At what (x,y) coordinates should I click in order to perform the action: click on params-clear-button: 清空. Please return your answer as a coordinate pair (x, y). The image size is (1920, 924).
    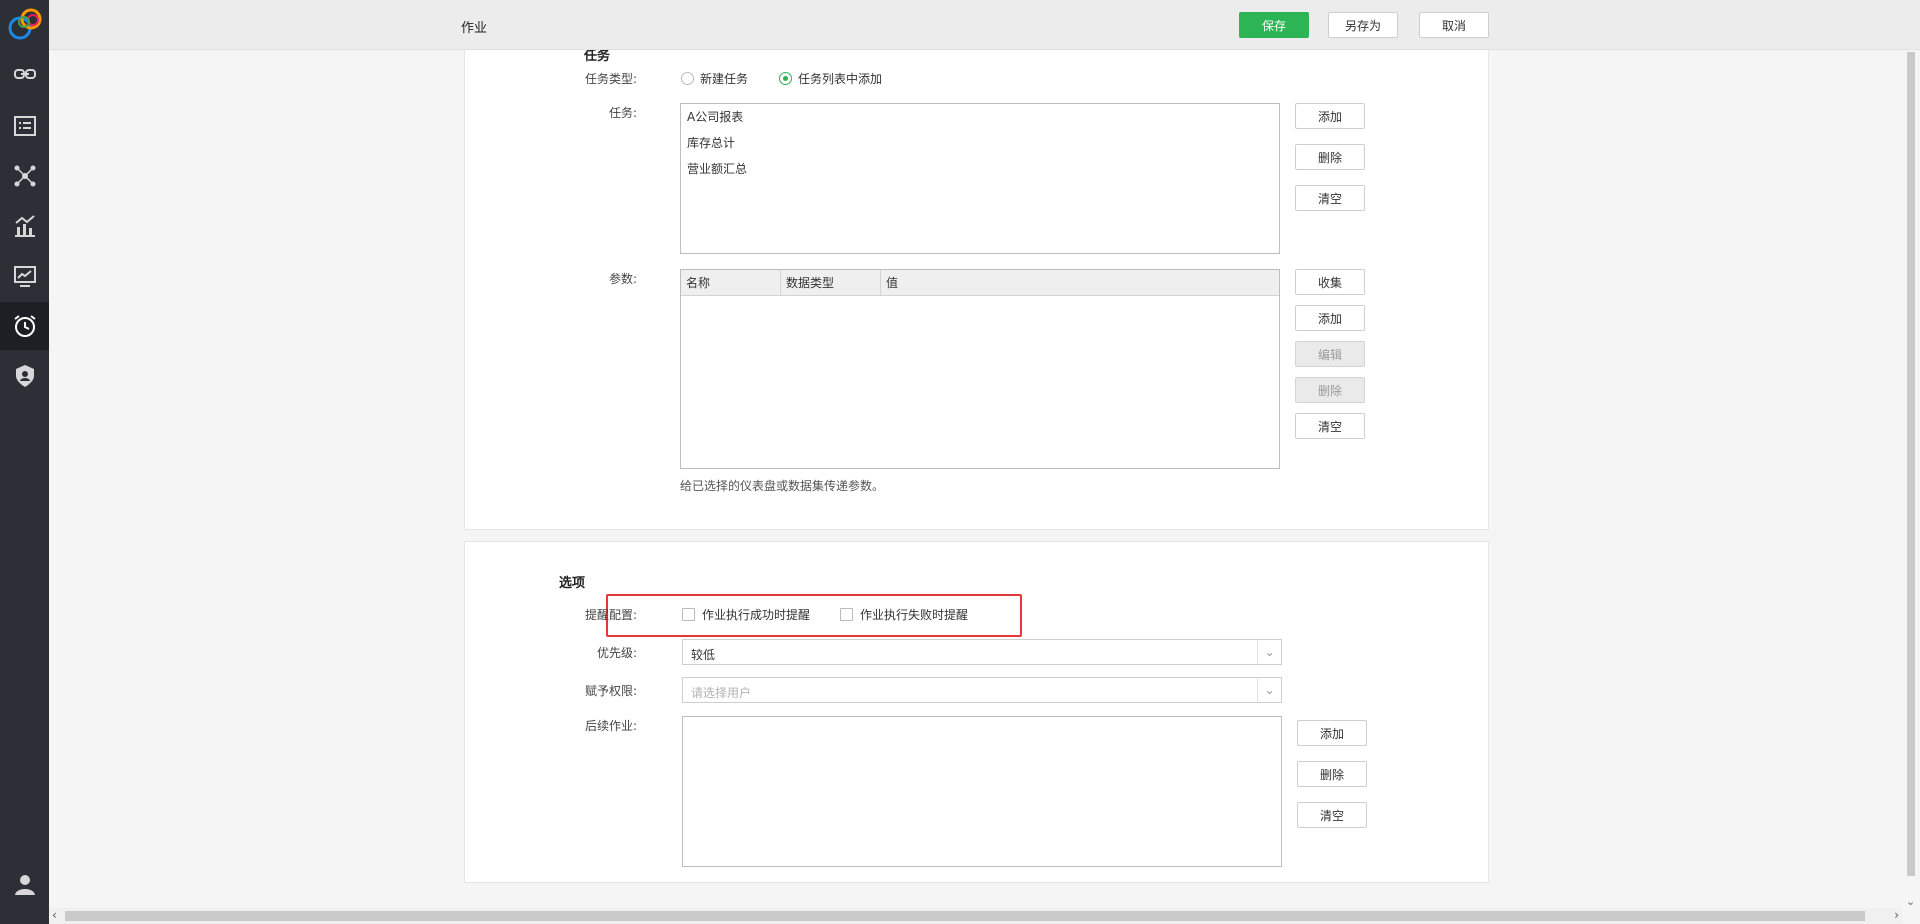
    Looking at the image, I should click on (1330, 426).